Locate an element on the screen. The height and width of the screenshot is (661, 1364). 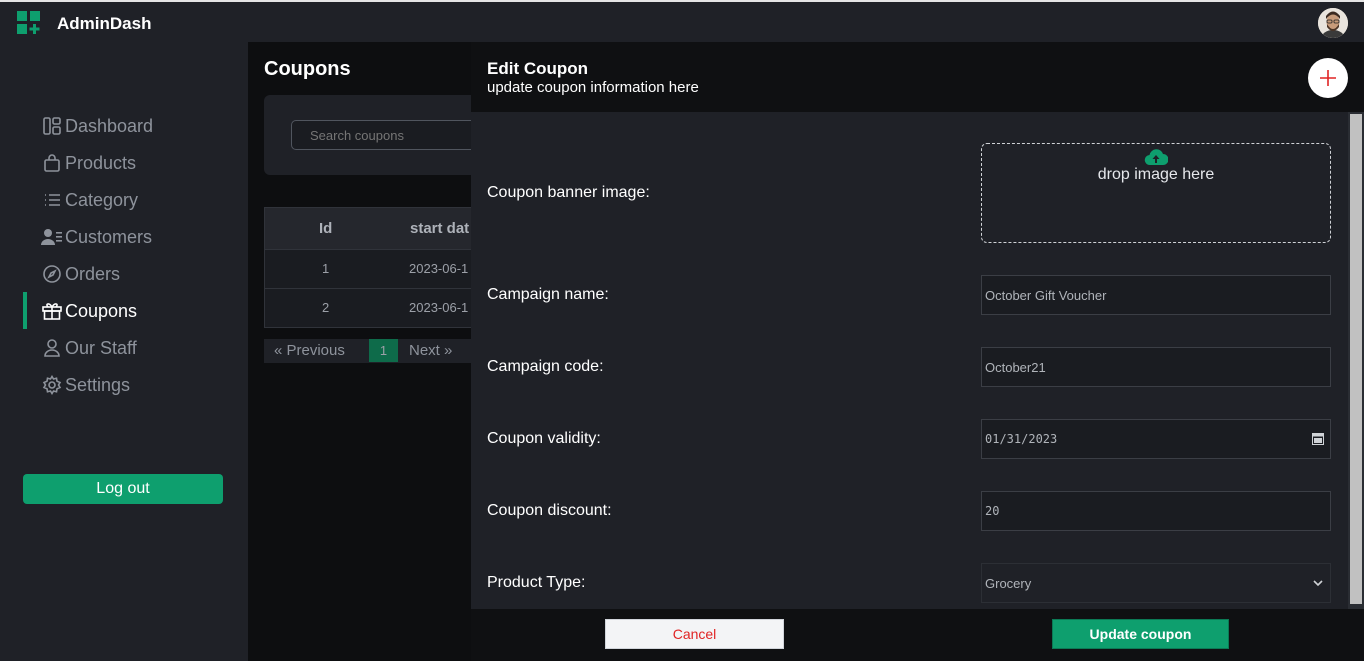
sidebar-item-our-staff: Our Staff is located at coordinates (135, 348).